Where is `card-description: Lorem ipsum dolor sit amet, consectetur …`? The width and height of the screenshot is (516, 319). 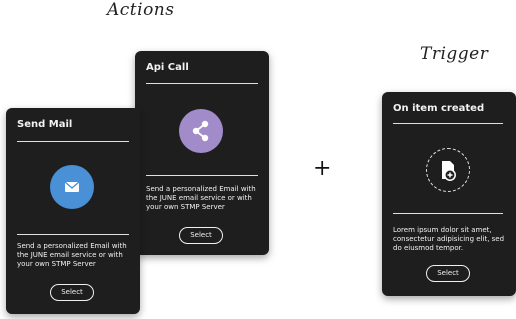
card-description: Lorem ipsum dolor sit amet, consectetur … is located at coordinates (449, 239).